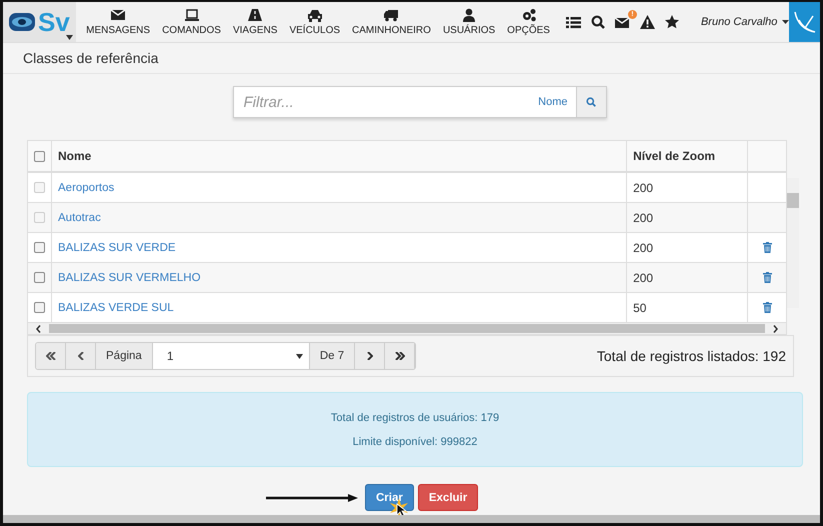 This screenshot has width=823, height=526. What do you see at coordinates (671, 22) in the screenshot?
I see `star-icon` at bounding box center [671, 22].